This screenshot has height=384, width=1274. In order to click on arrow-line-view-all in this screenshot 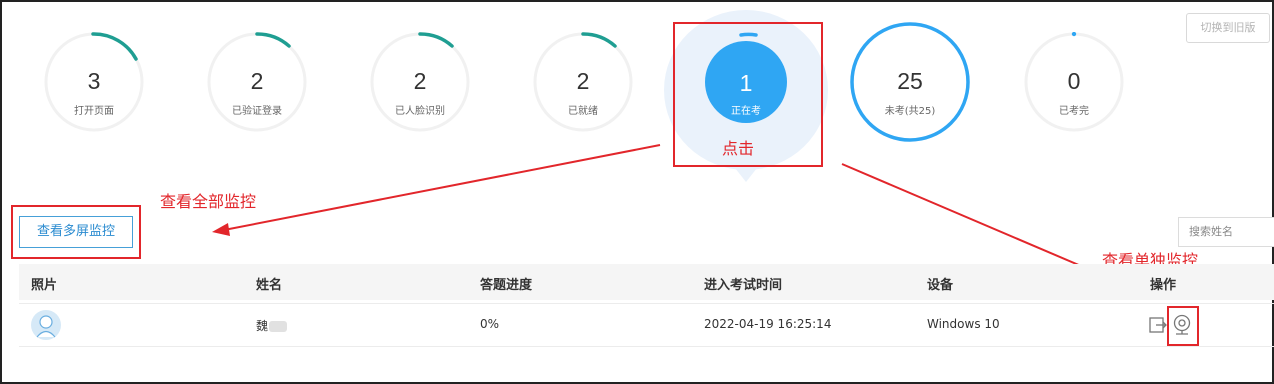, I will do `click(442, 187)`.